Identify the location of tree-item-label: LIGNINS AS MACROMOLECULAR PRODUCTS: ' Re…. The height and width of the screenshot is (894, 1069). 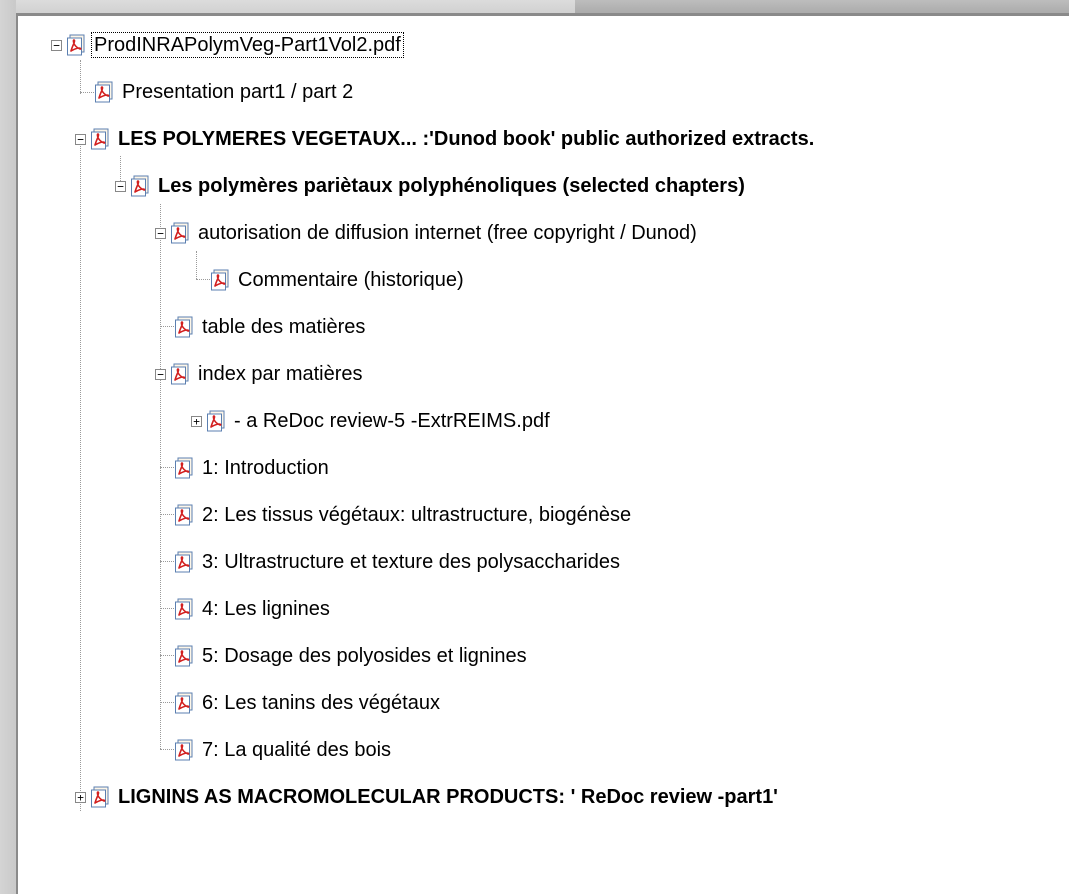
(448, 797).